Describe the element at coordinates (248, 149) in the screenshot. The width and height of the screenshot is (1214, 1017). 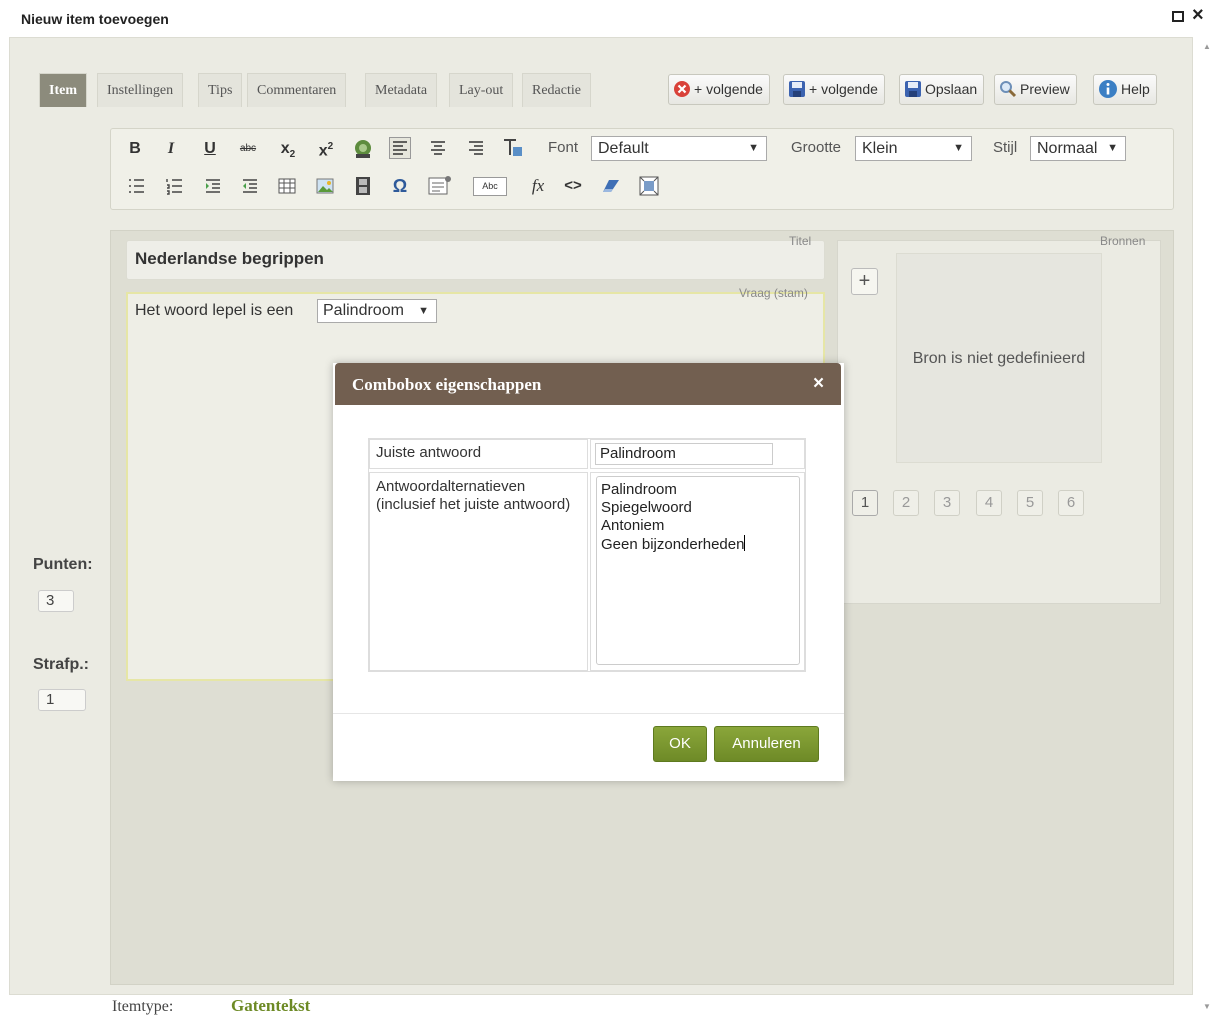
I see `strikethrough-button: abc` at that location.